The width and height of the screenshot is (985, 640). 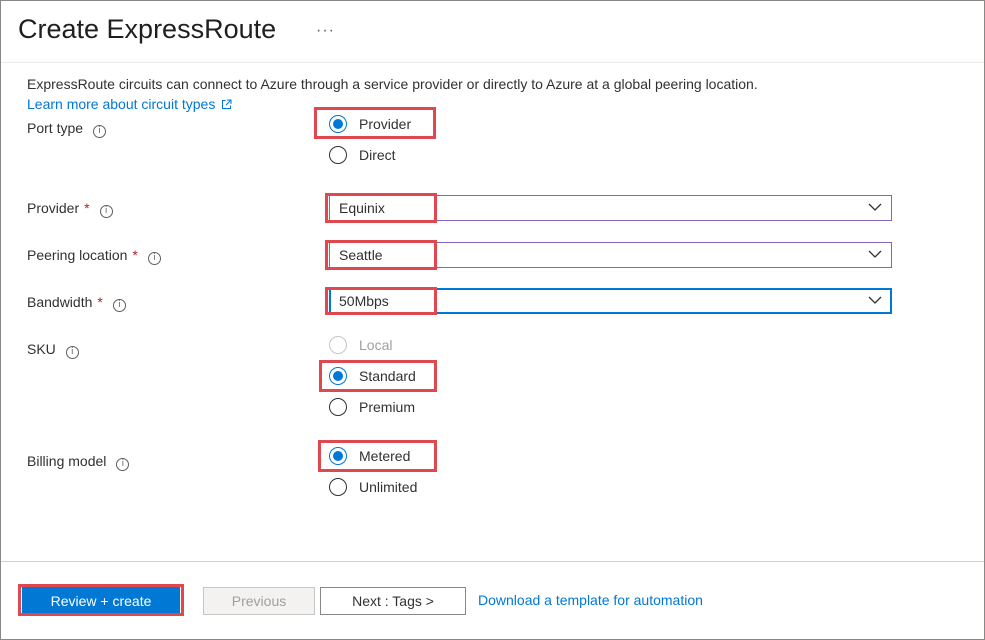 I want to click on billing-model-label: Billing model i, so click(x=78, y=462).